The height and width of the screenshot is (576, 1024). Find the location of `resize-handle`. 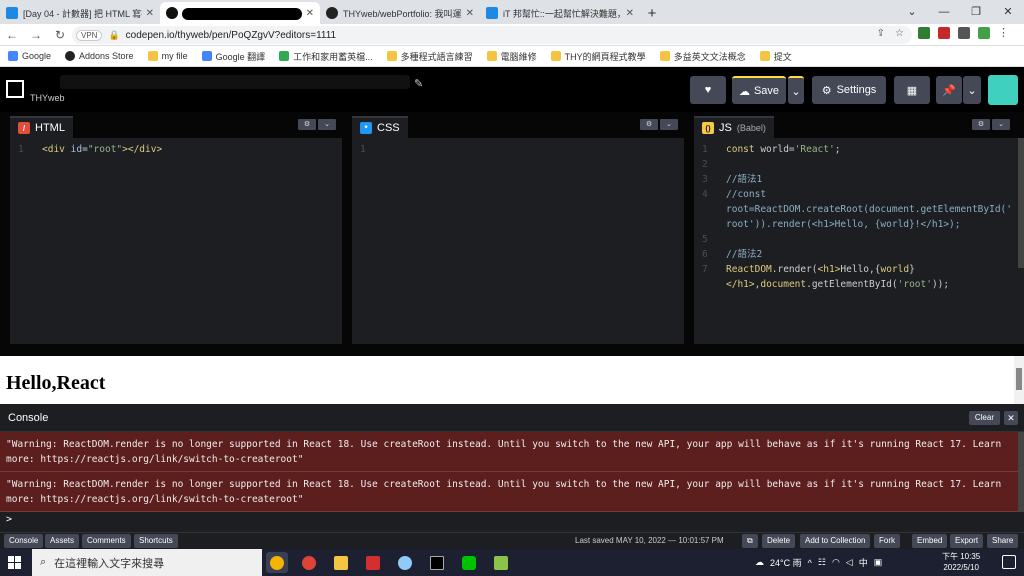

resize-handle is located at coordinates (512, 350).